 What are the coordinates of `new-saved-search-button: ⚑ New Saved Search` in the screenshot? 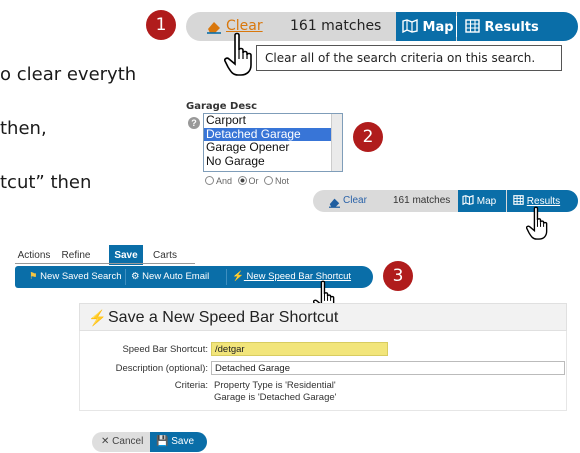 It's located at (75, 276).